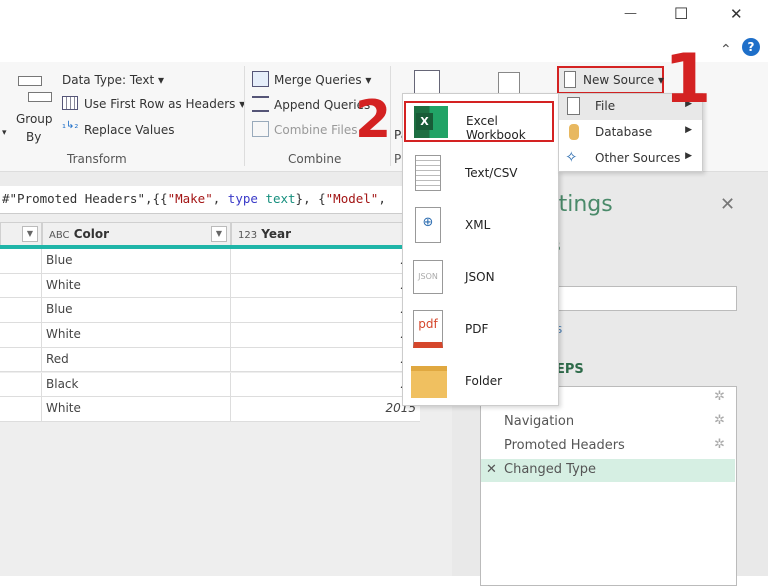 Image resolution: width=768 pixels, height=586 pixels. I want to click on menu-item-label: XML, so click(478, 225).